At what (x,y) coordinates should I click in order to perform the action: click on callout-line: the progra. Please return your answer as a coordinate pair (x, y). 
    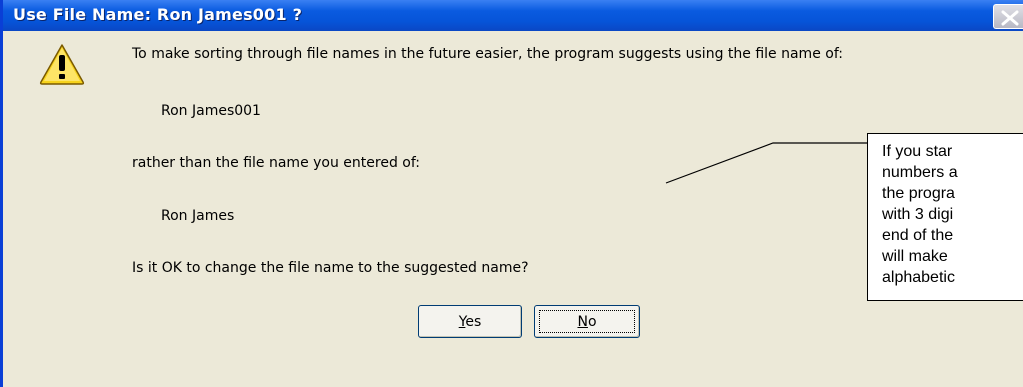
    Looking at the image, I should click on (918, 193).